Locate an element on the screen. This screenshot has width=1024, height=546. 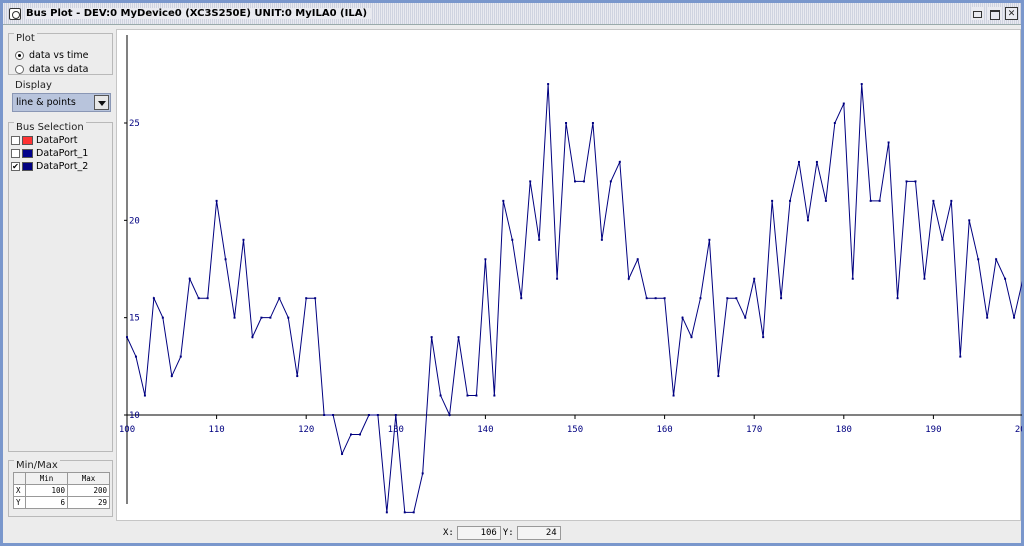
x-tick-label: 190 is located at coordinates (933, 430).